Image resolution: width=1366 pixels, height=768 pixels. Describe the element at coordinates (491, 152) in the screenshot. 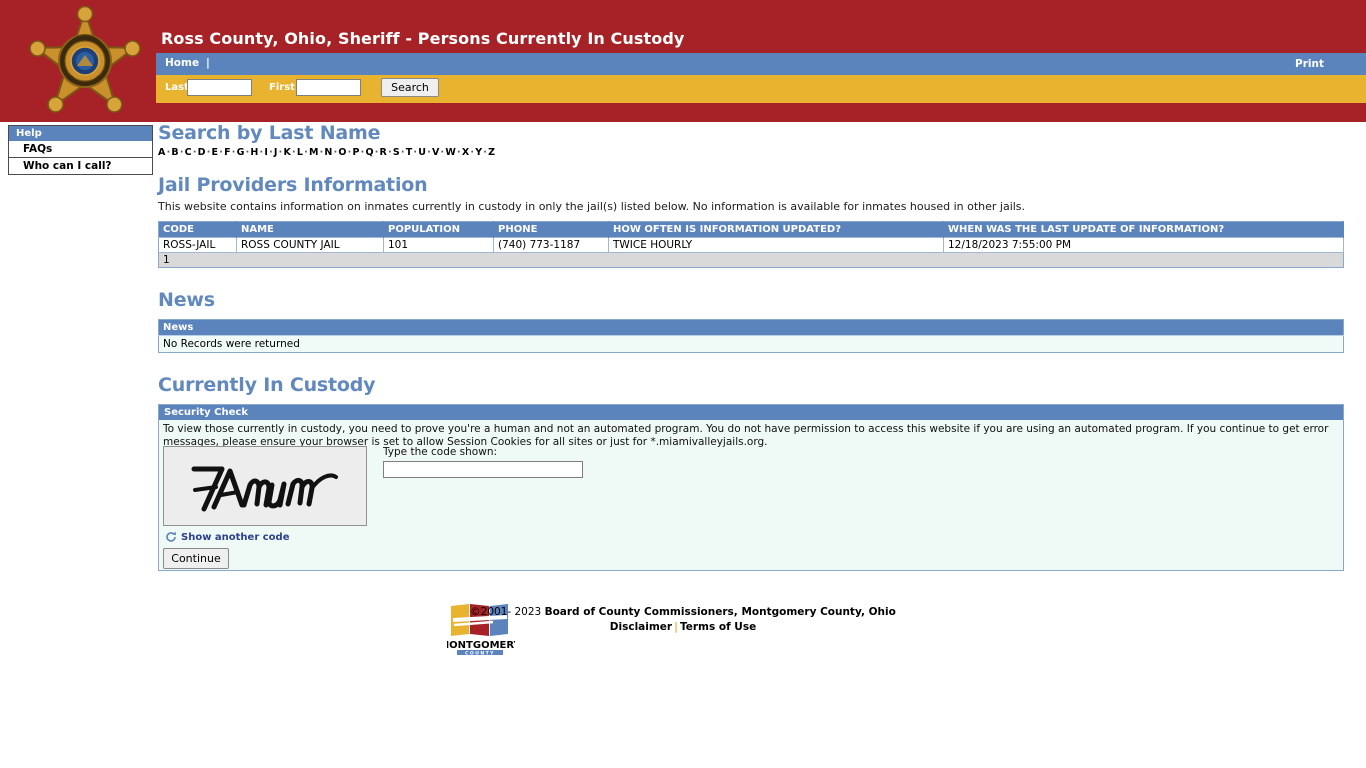

I see `alpha-link-z: Z` at that location.